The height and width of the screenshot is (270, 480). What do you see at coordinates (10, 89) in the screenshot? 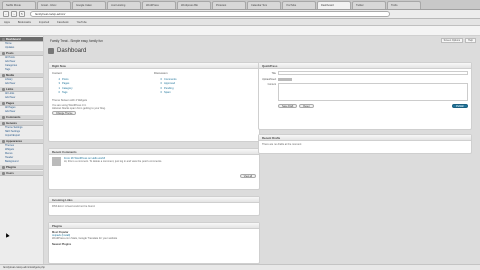
I see `sidebar-item-label: Links` at bounding box center [10, 89].